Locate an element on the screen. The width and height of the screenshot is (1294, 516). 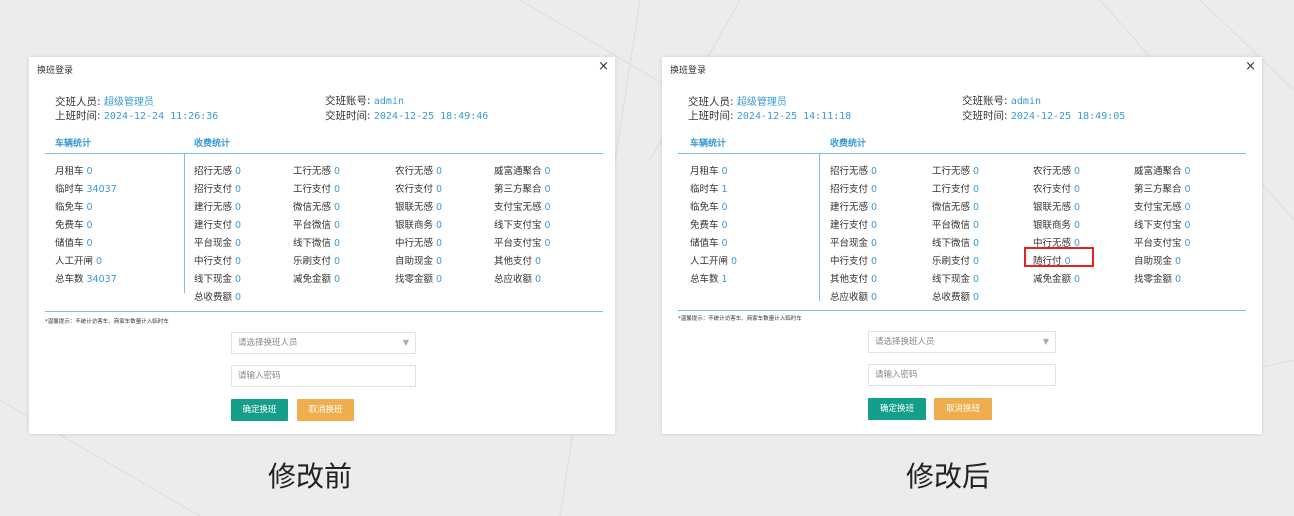
stat-item: 第三方聚合 0 is located at coordinates (522, 188).